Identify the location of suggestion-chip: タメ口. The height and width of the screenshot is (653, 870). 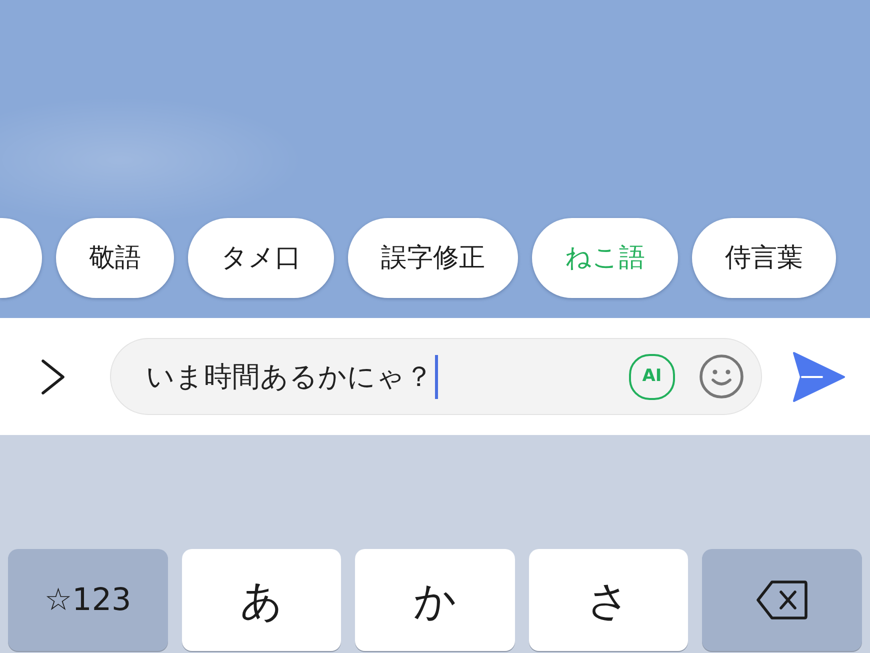
(261, 258).